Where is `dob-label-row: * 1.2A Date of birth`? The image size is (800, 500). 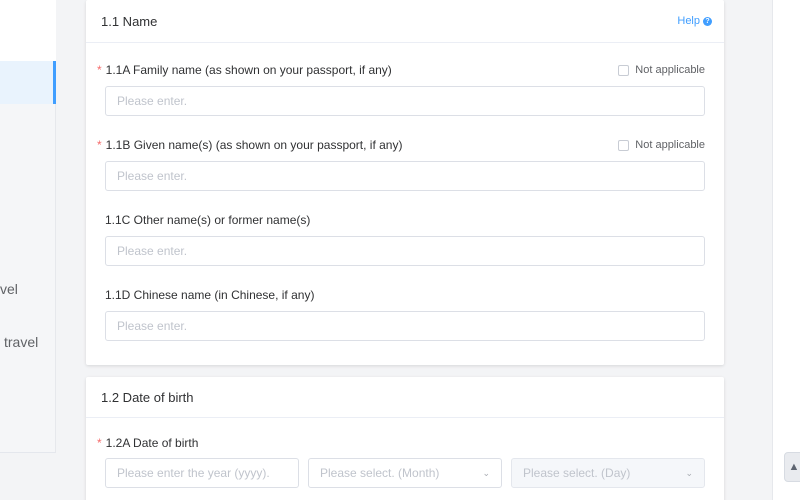
dob-label-row: * 1.2A Date of birth is located at coordinates (247, 443).